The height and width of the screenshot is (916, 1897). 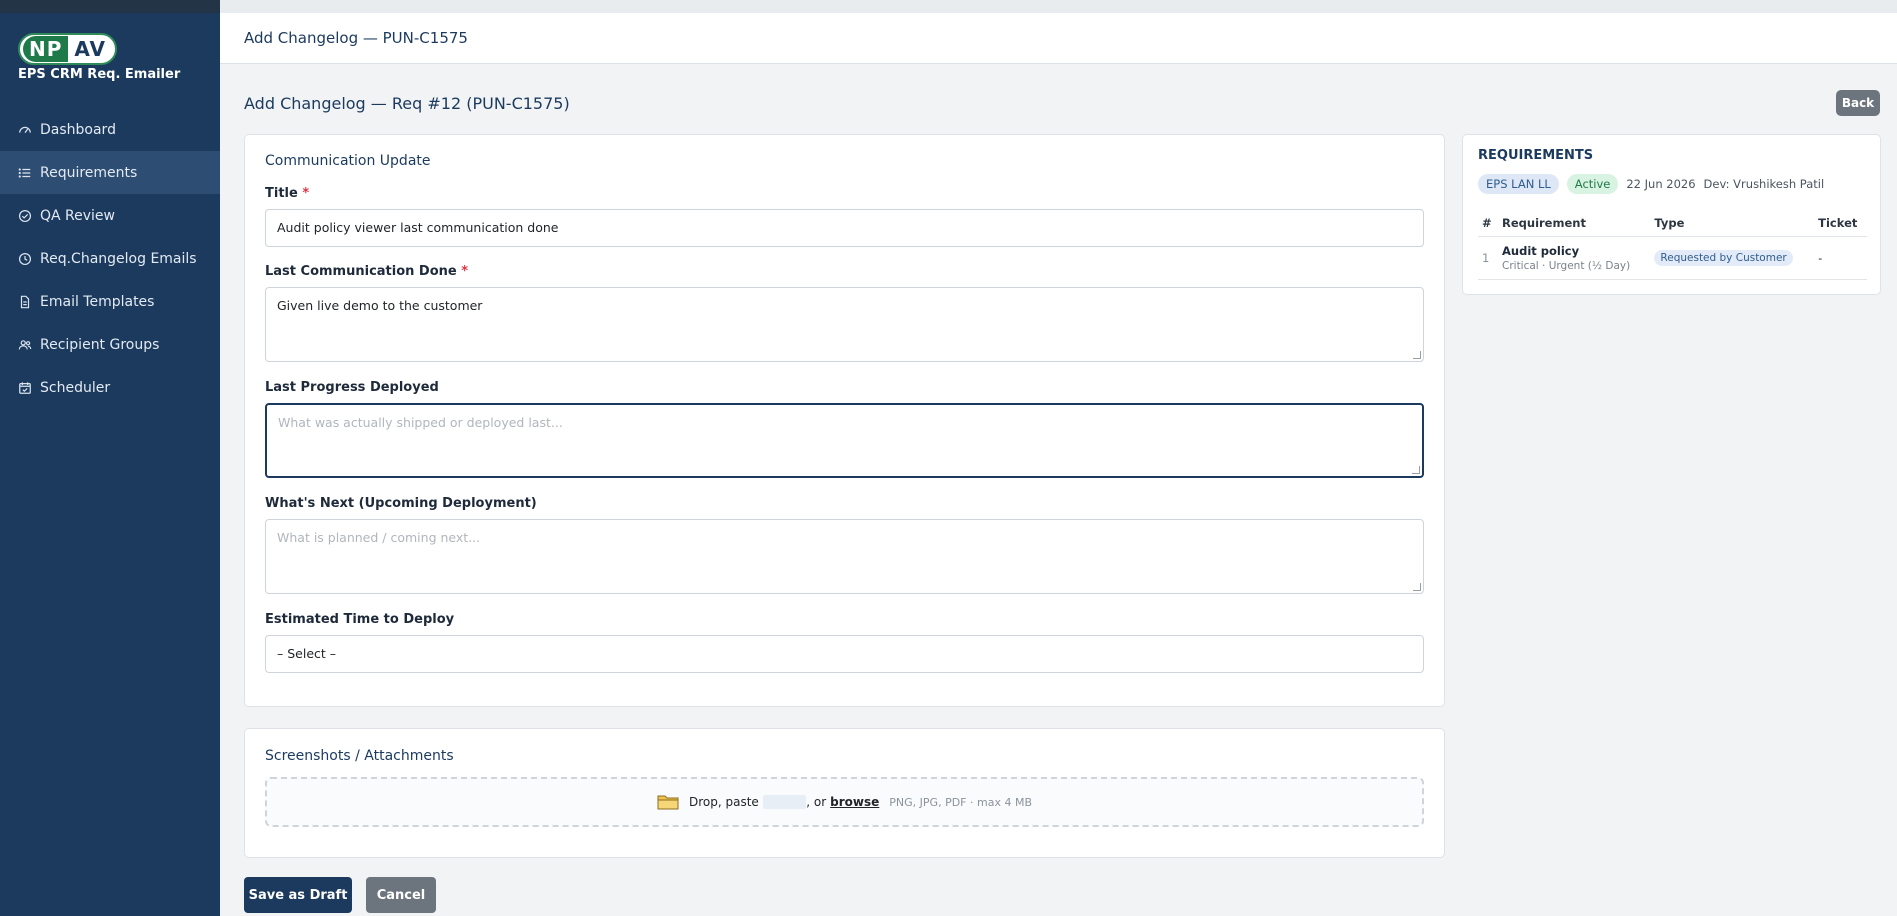 What do you see at coordinates (1541, 251) in the screenshot?
I see `requirement-name: Audit policy` at bounding box center [1541, 251].